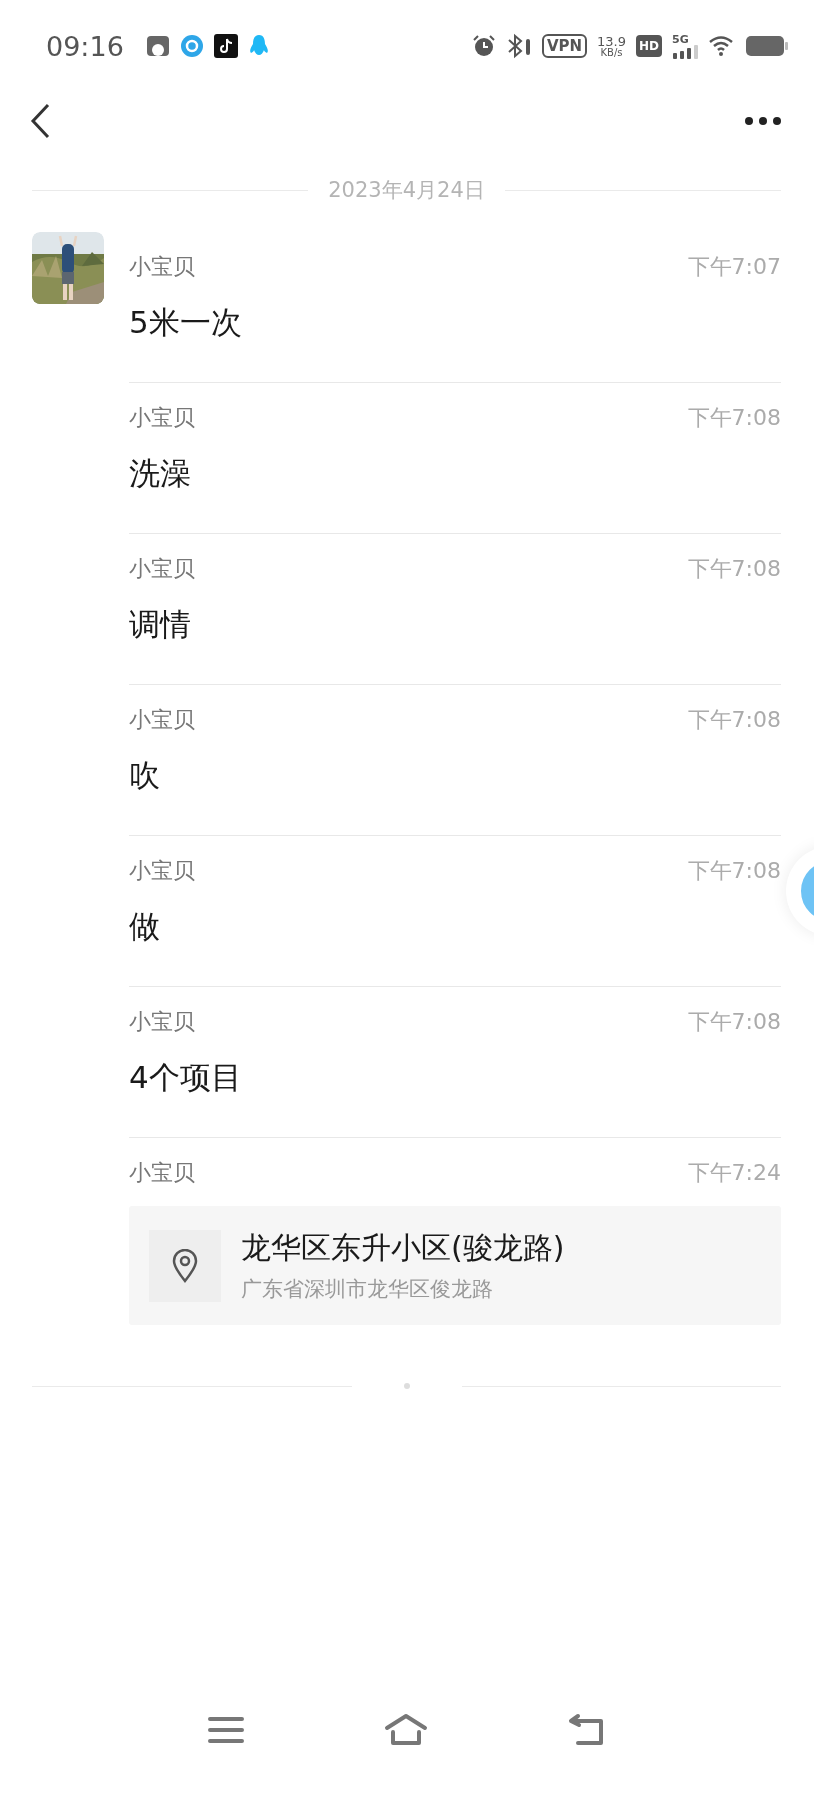 The image size is (814, 1800). Describe the element at coordinates (160, 624) in the screenshot. I see `message-text: 调情` at that location.